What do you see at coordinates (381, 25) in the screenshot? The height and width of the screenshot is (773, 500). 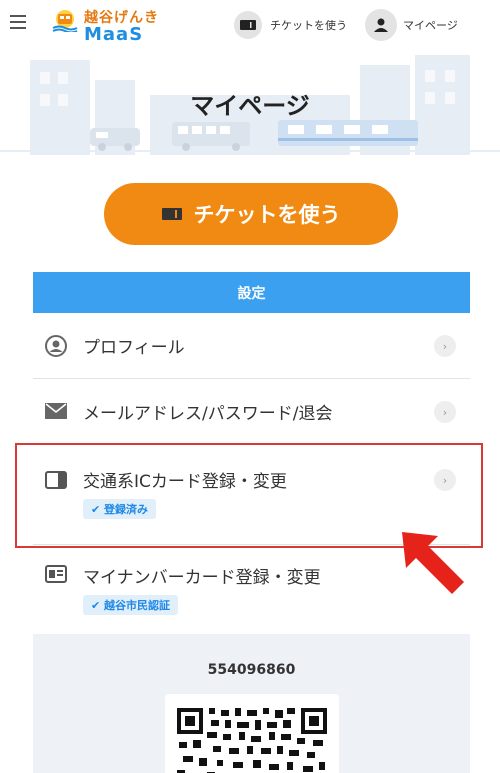 I see `person-icon` at bounding box center [381, 25].